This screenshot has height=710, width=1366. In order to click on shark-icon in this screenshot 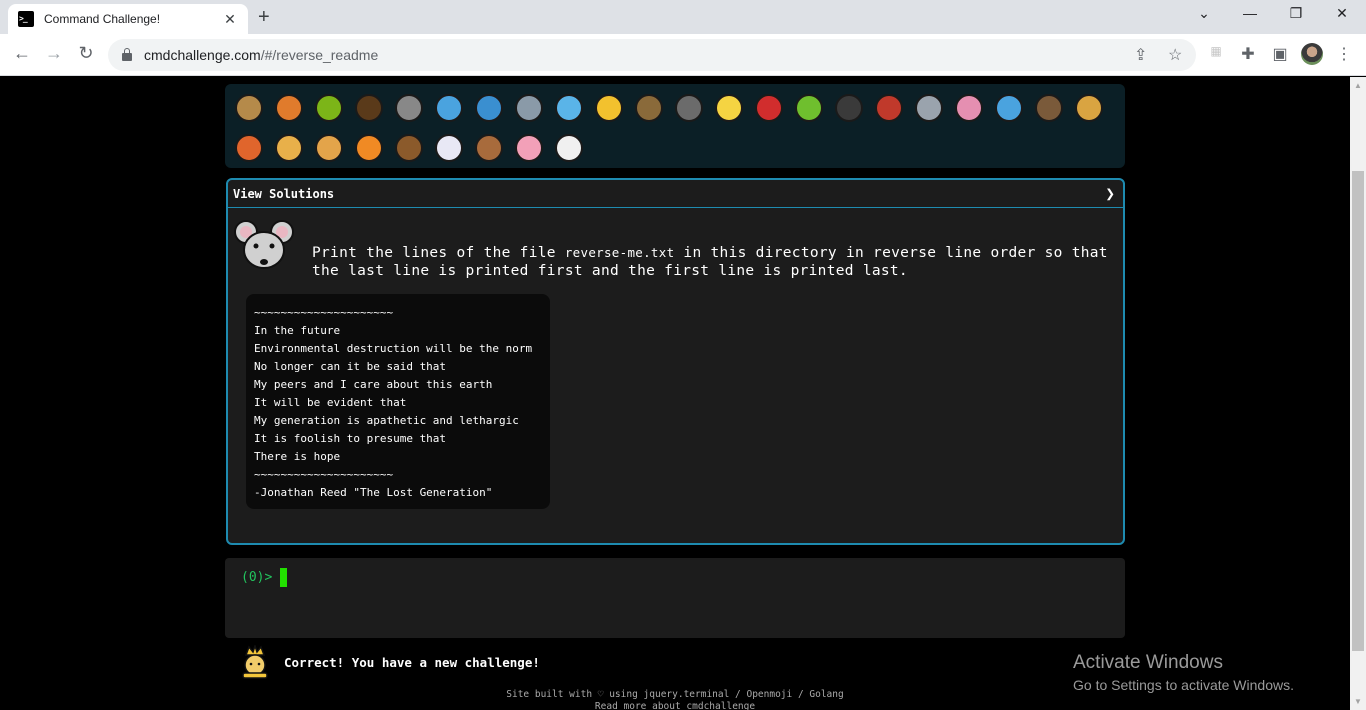, I will do `click(529, 108)`.